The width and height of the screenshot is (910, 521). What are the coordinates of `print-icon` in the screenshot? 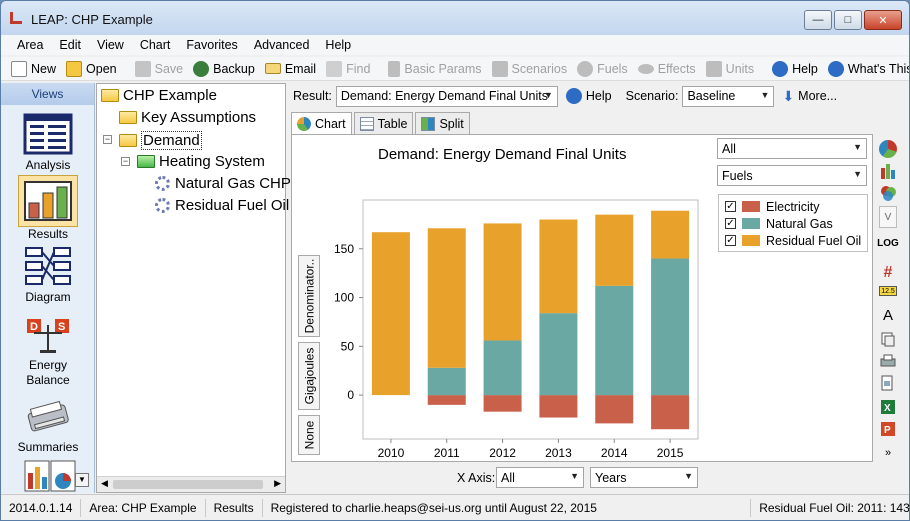 It's located at (888, 361).